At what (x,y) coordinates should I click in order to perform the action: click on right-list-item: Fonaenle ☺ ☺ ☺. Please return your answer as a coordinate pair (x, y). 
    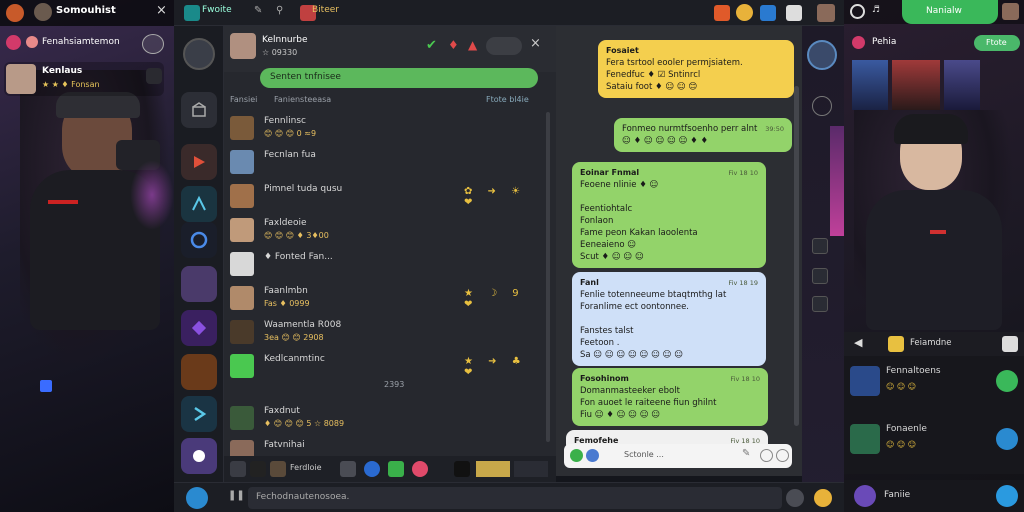
    Looking at the image, I should click on (934, 445).